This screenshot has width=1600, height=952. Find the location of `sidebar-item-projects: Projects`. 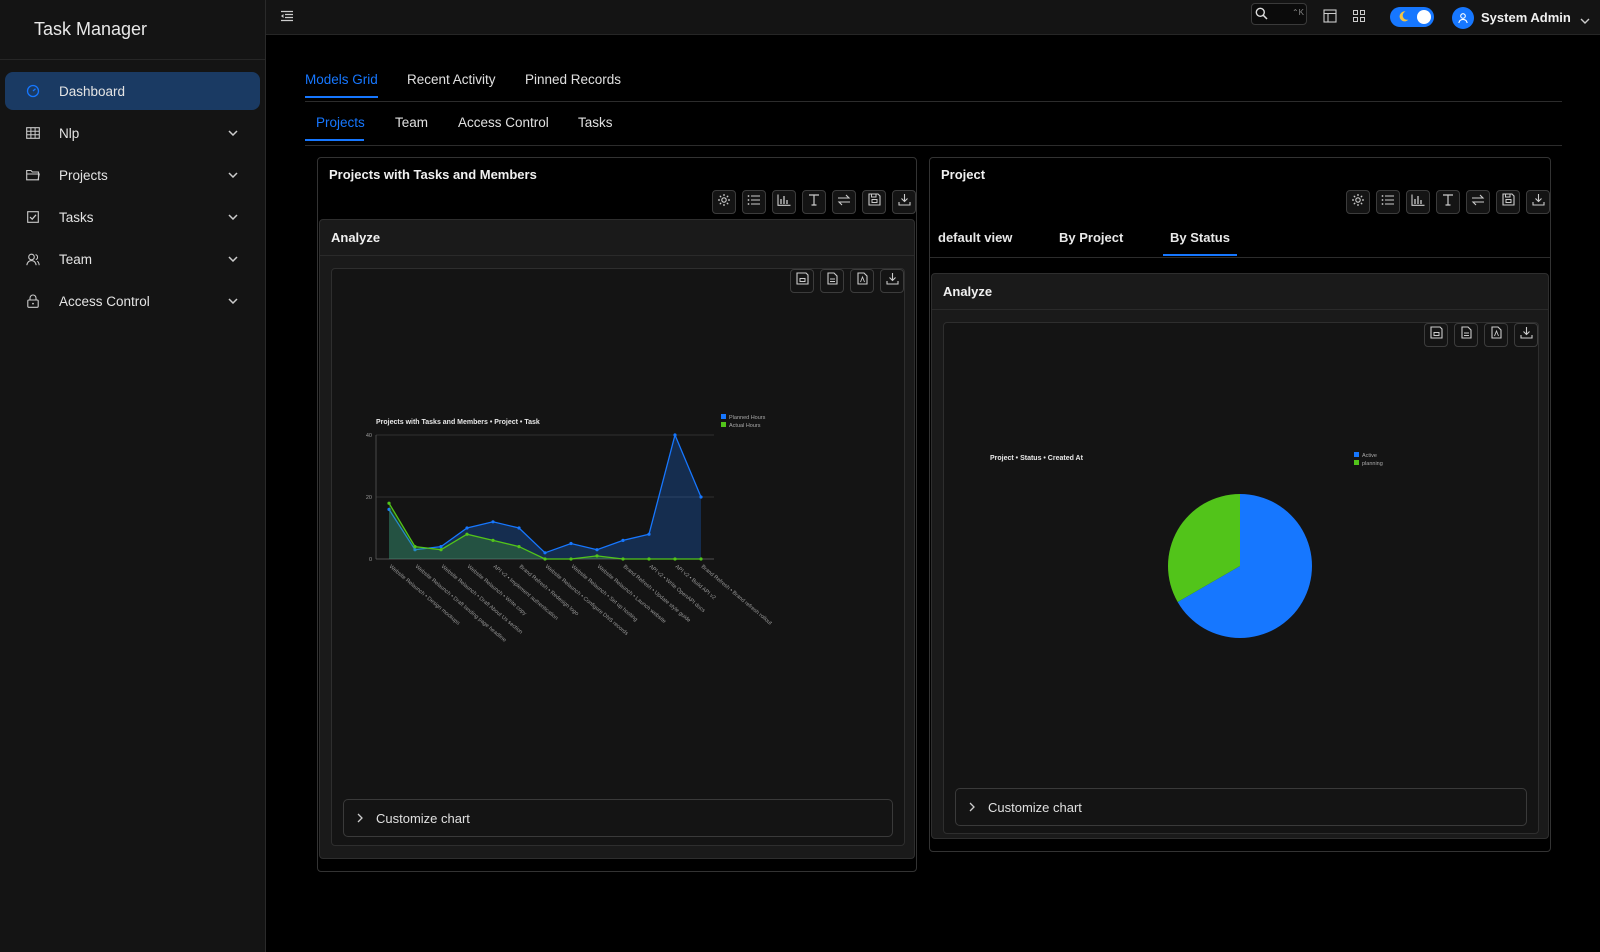

sidebar-item-projects: Projects is located at coordinates (132, 175).